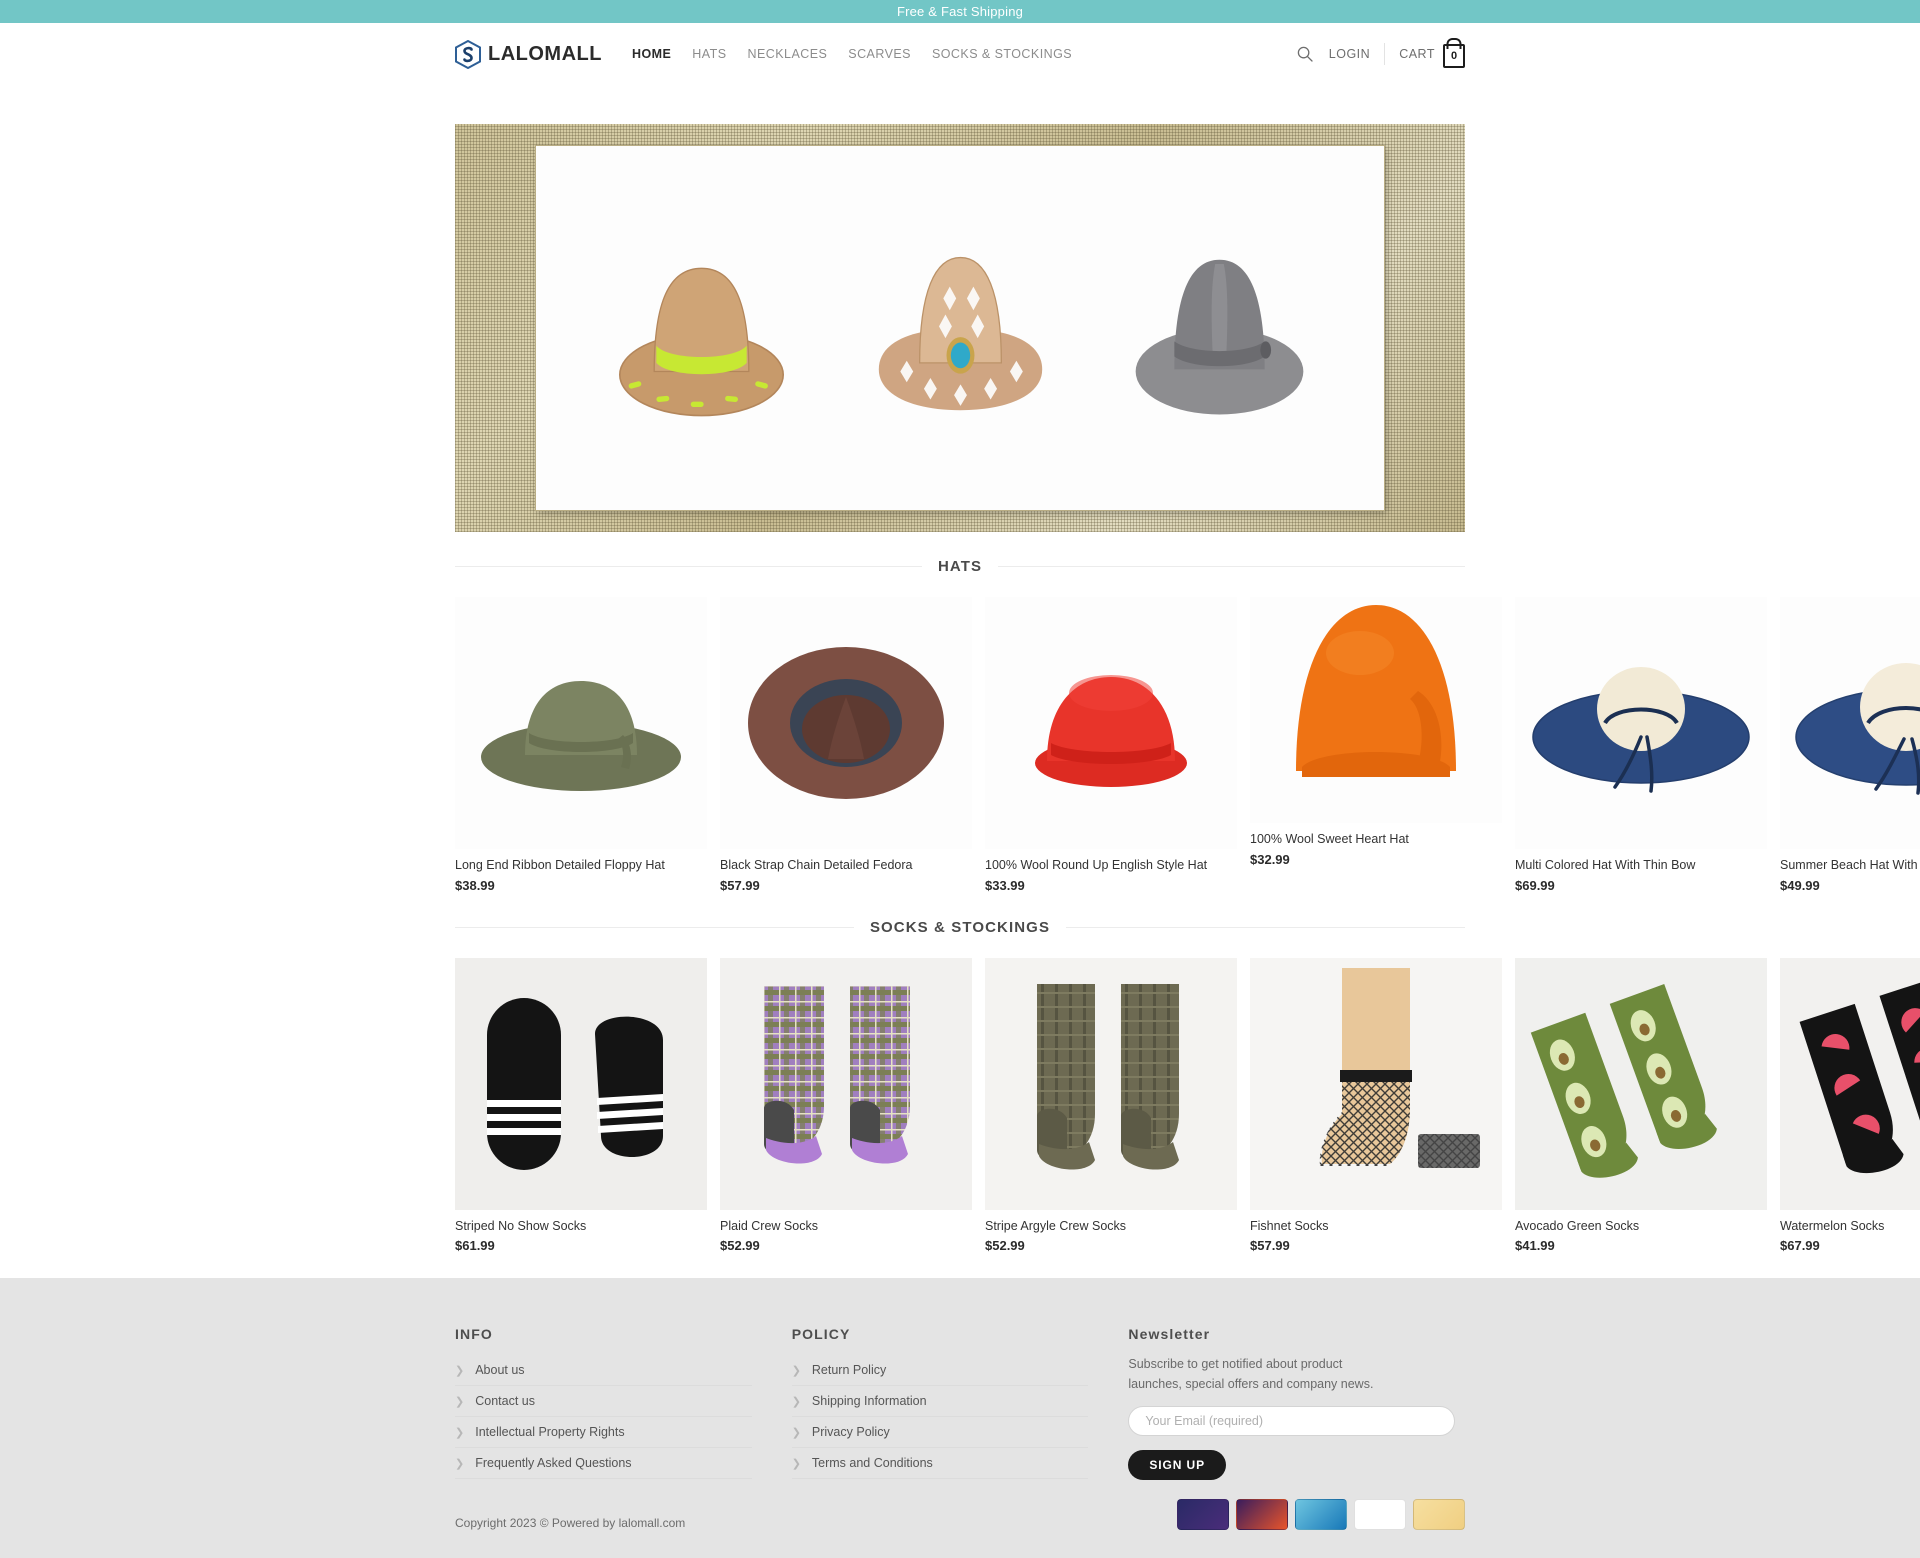 Image resolution: width=1920 pixels, height=1558 pixels. What do you see at coordinates (1850, 866) in the screenshot?
I see `product-title: Summer Beach Hat With Thin Bow At` at bounding box center [1850, 866].